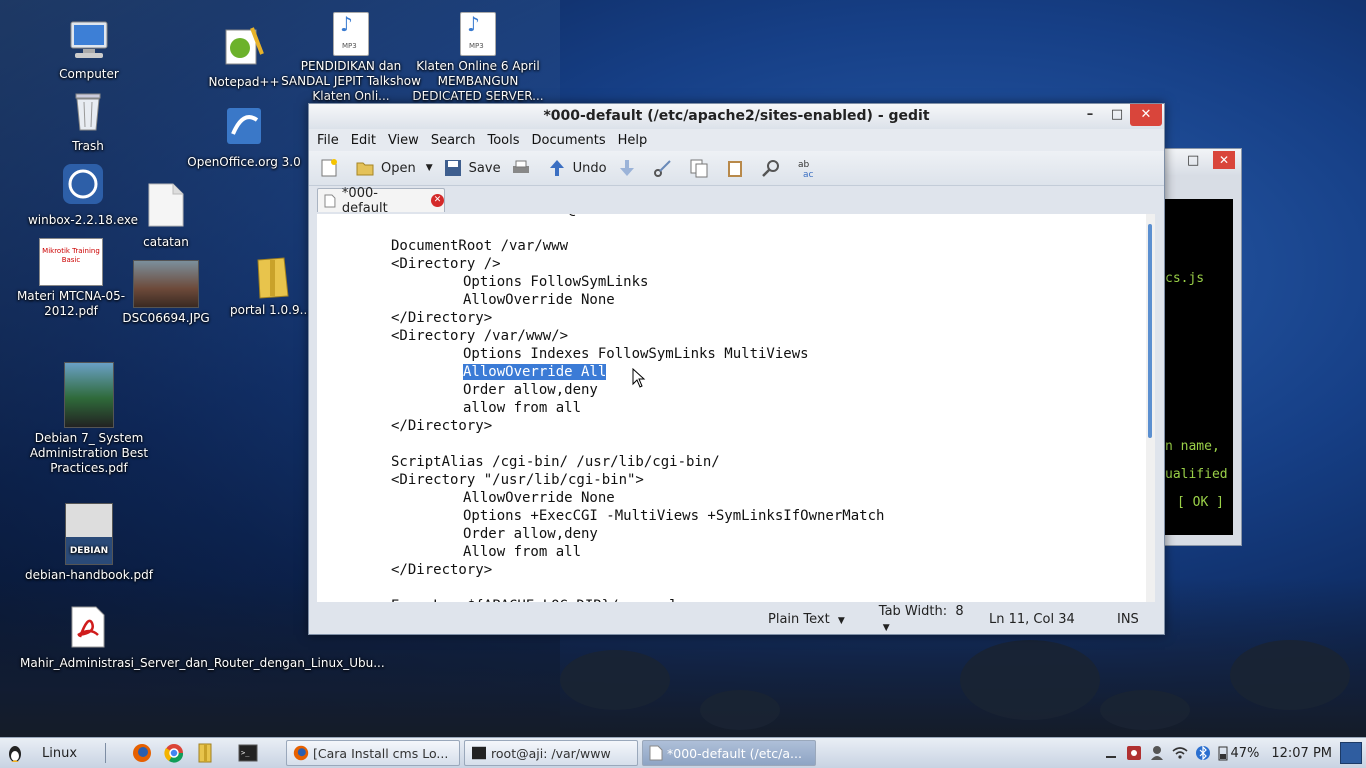 The image size is (1366, 768). I want to click on paste-button, so click(738, 168).